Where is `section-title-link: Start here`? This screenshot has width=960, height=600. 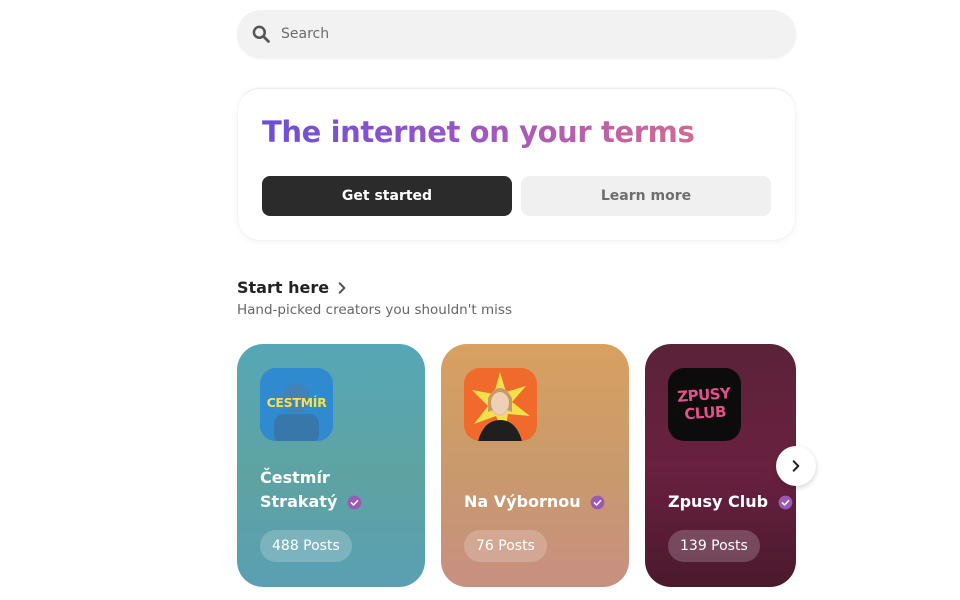 section-title-link: Start here is located at coordinates (293, 287).